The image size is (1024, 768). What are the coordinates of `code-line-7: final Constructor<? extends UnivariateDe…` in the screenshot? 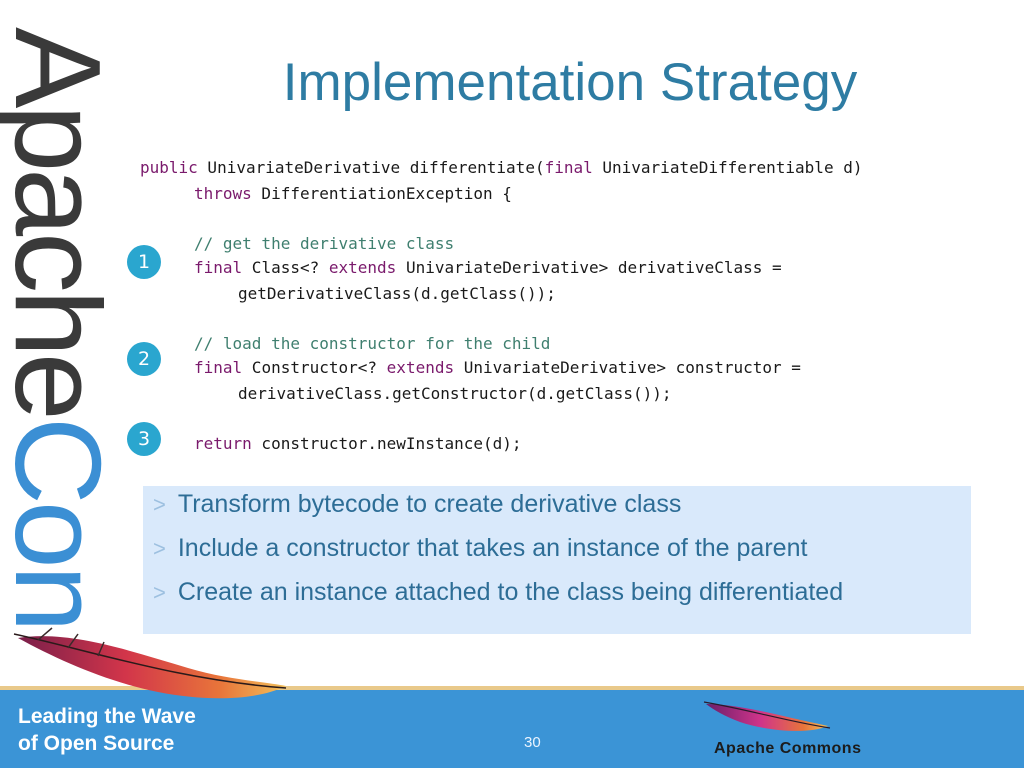 It's located at (497, 368).